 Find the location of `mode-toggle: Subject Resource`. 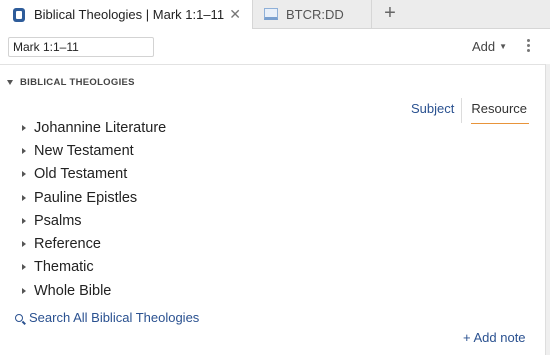

mode-toggle: Subject Resource is located at coordinates (466, 111).